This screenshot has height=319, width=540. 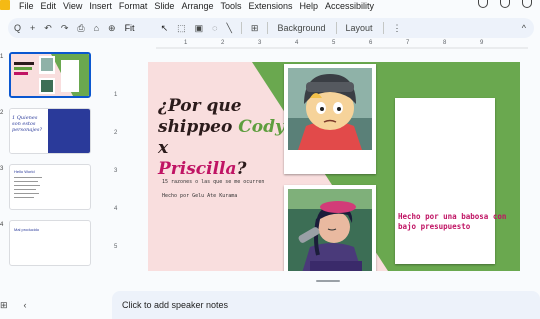 I want to click on menu-extensions: Extensions, so click(x=270, y=6).